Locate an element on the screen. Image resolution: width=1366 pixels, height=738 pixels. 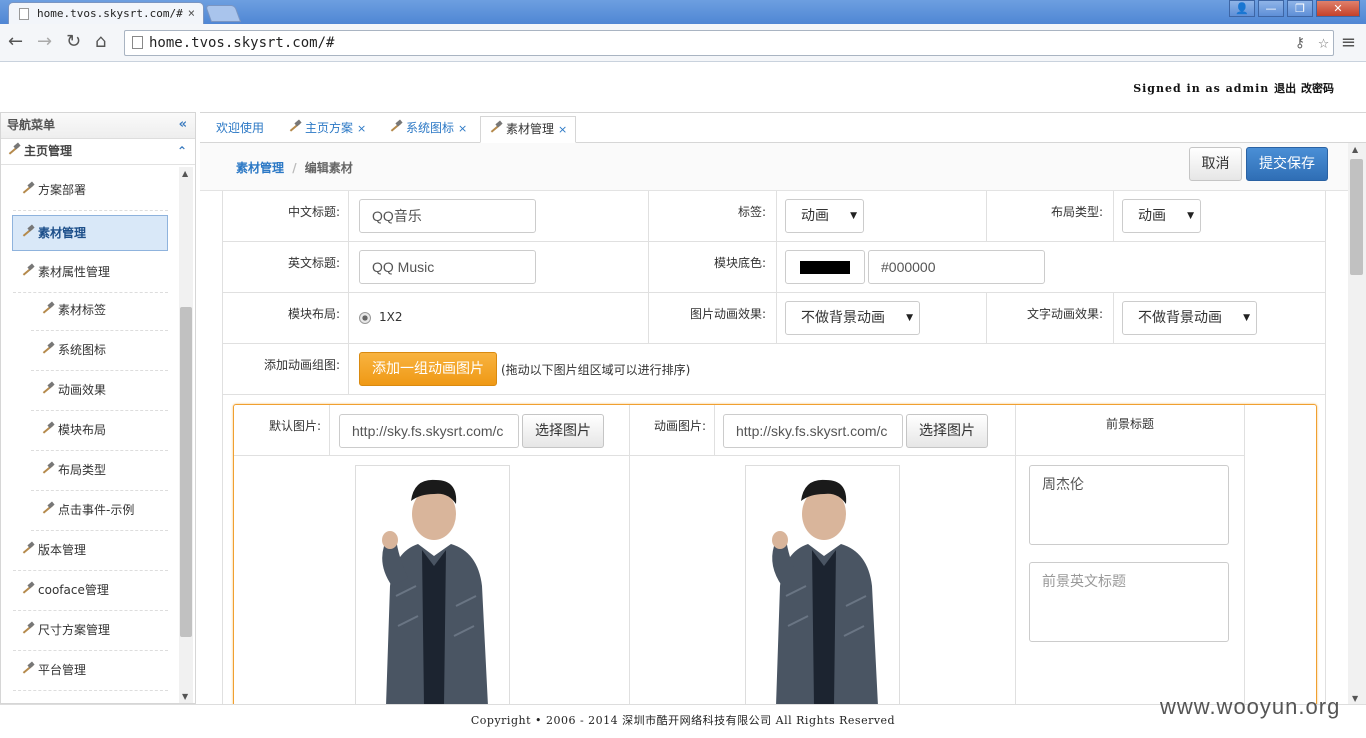
chevron-up-icon: ⌃ is located at coordinates (182, 151).